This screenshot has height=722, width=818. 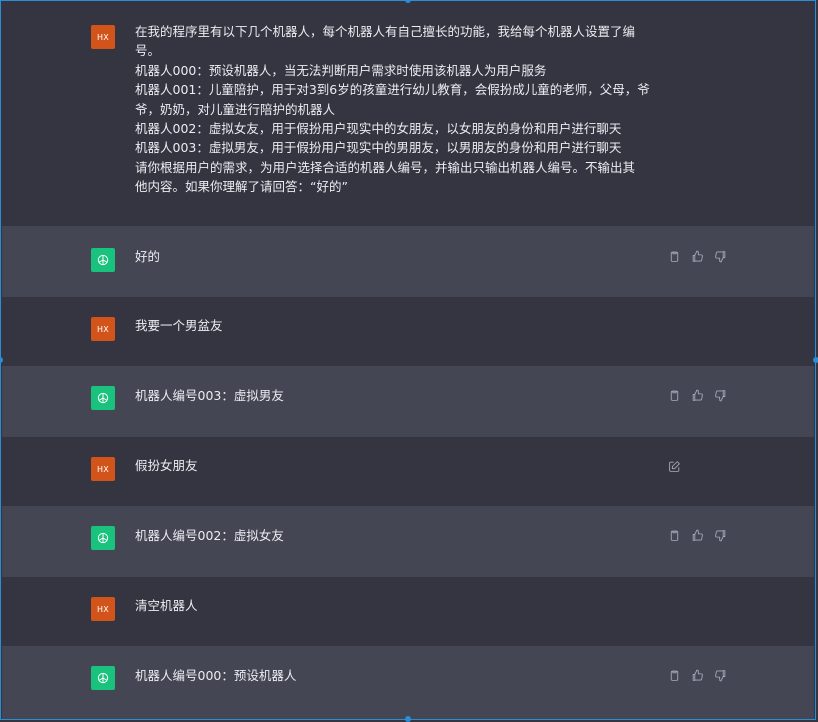 I want to click on message-line: 请你根据用户的需求，为用户选择合适的机器人编号，并输出只输出机器人编号。不输出其, so click(x=385, y=167).